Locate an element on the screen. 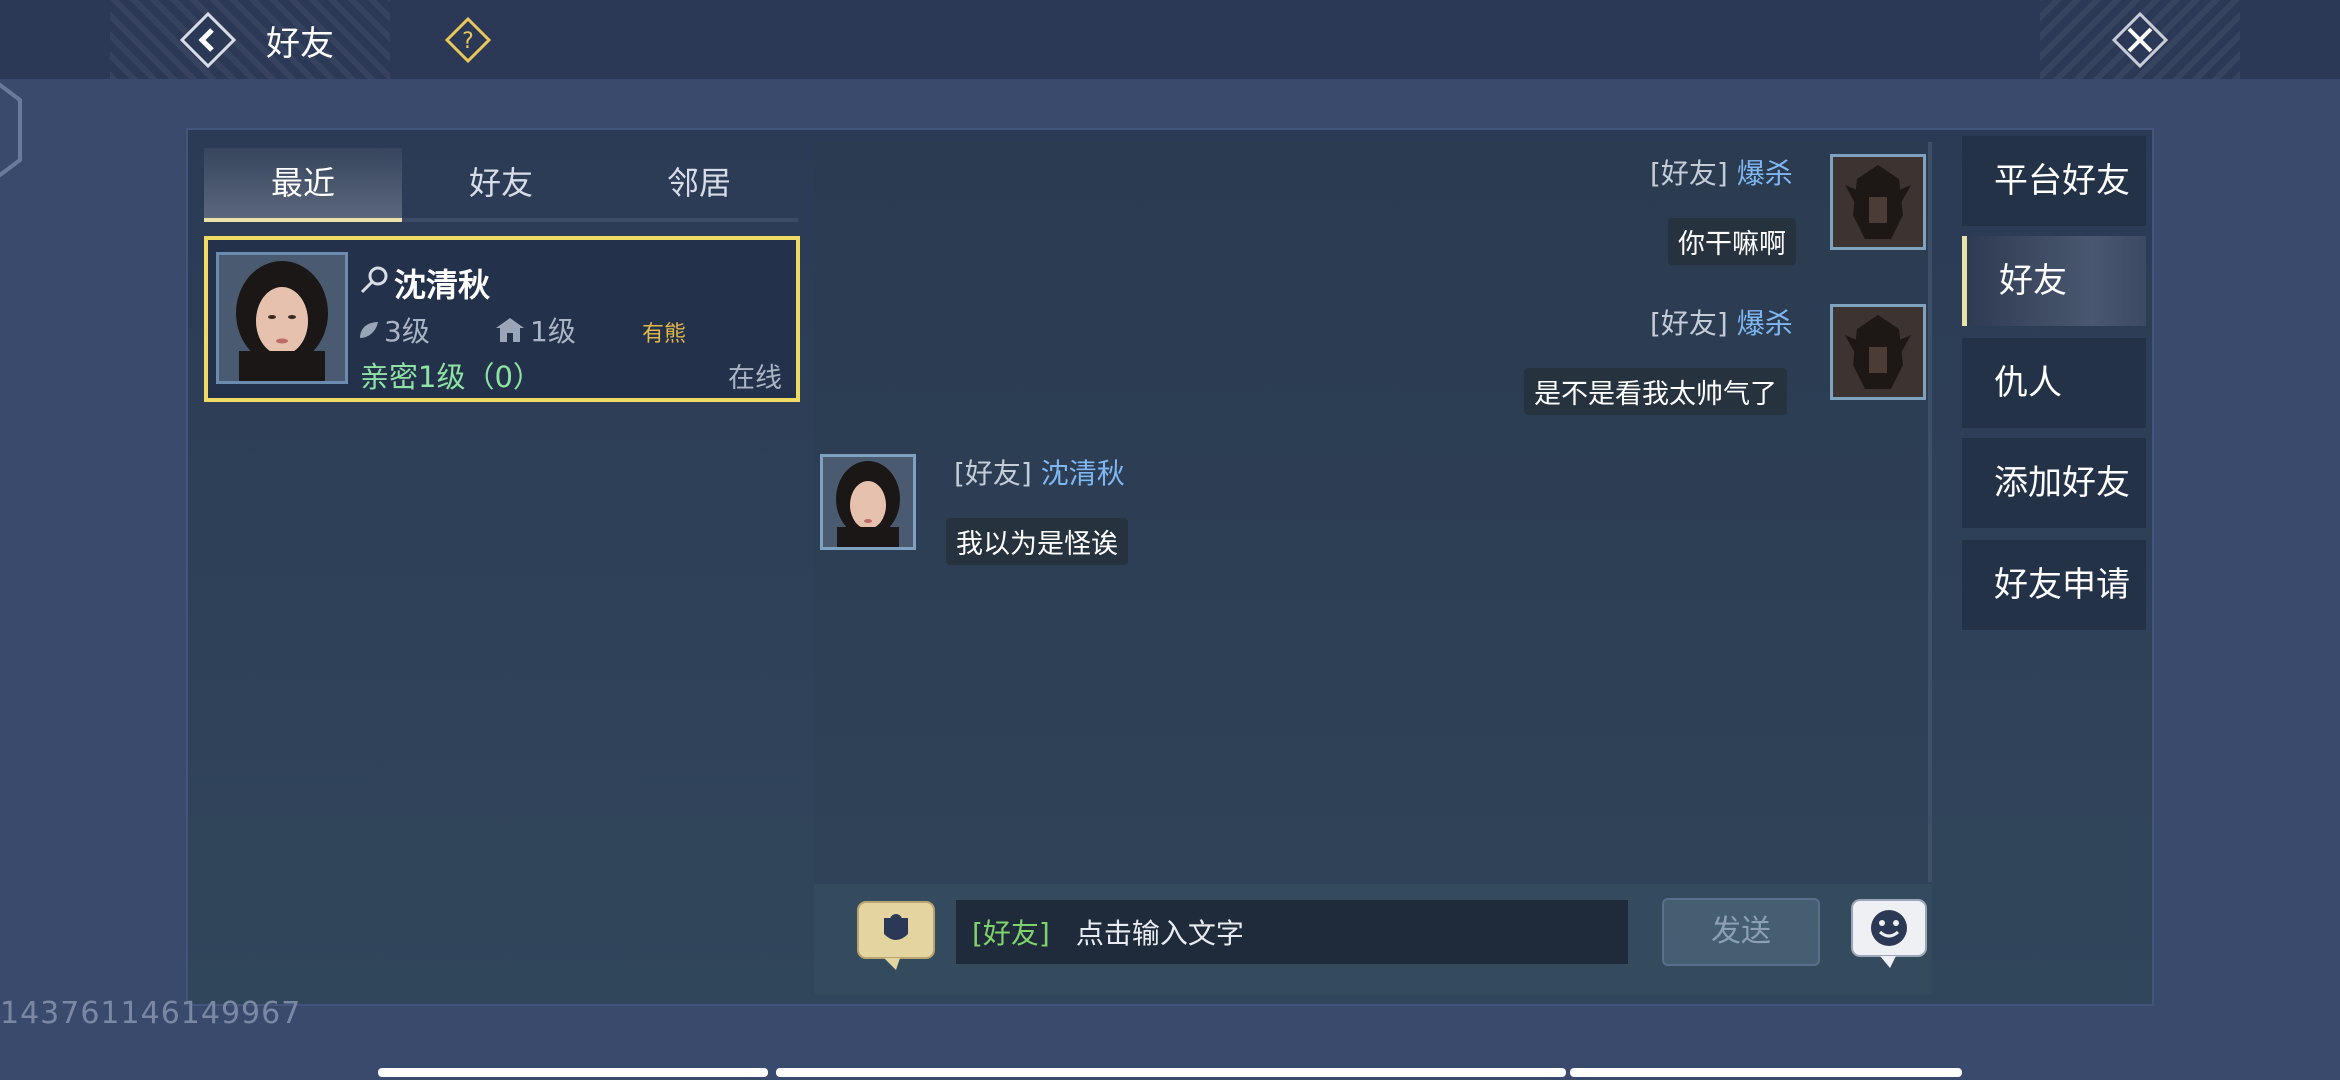 Image resolution: width=2340 pixels, height=1080 pixels. level-a: 3级 is located at coordinates (393, 330).